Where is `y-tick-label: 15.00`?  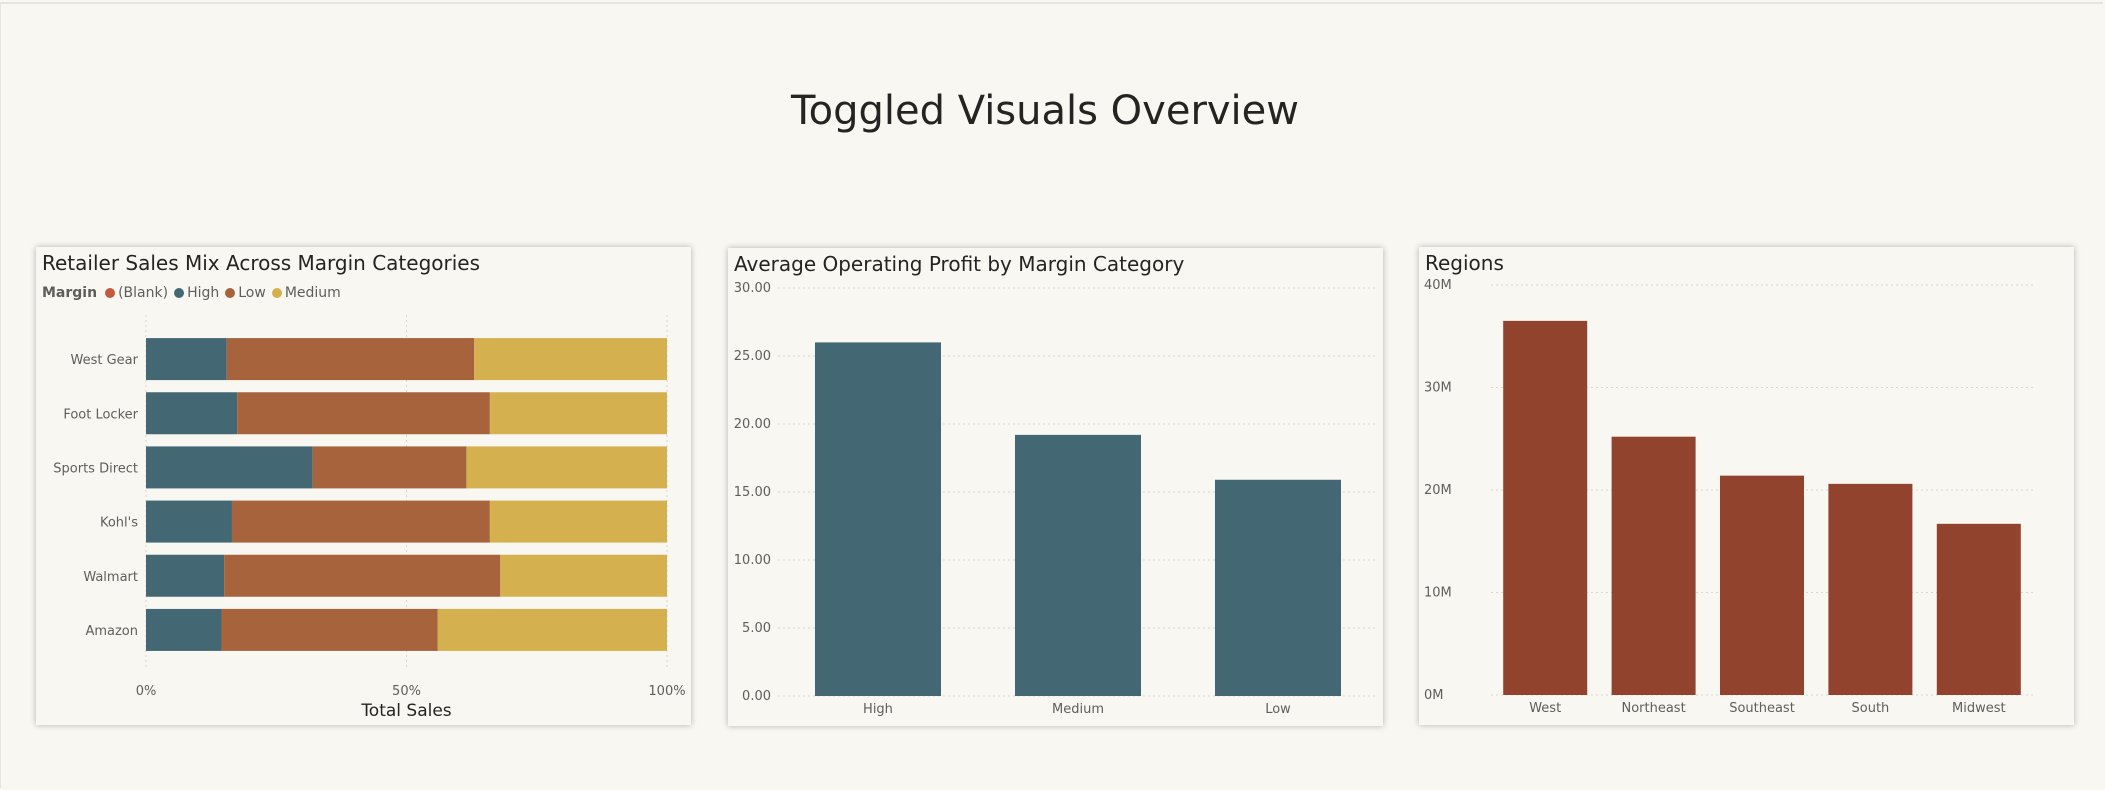
y-tick-label: 15.00 is located at coordinates (752, 492).